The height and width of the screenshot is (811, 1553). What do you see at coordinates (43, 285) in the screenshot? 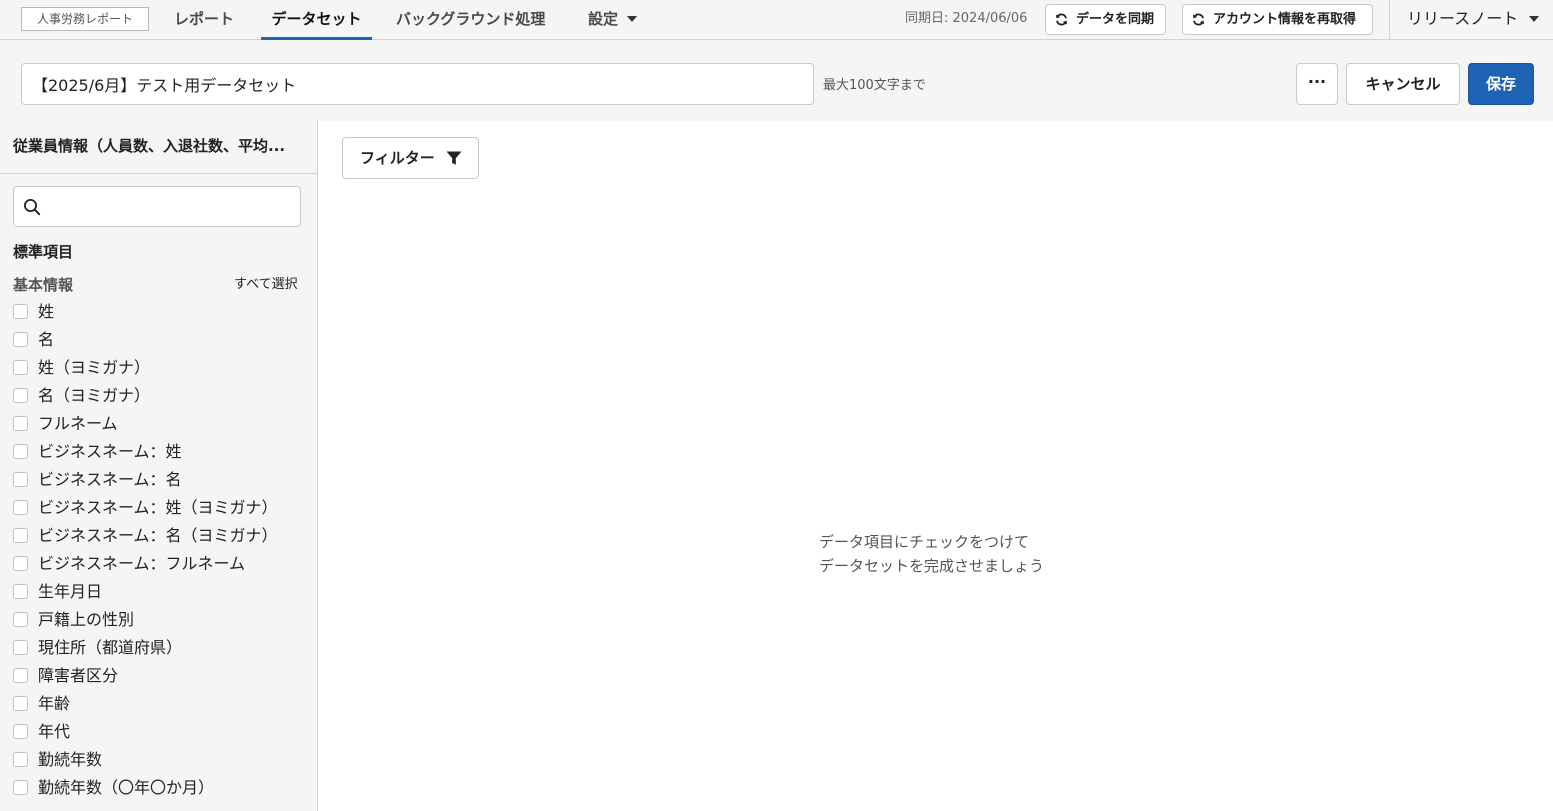
I see `group-heading-basic: 基本情報` at bounding box center [43, 285].